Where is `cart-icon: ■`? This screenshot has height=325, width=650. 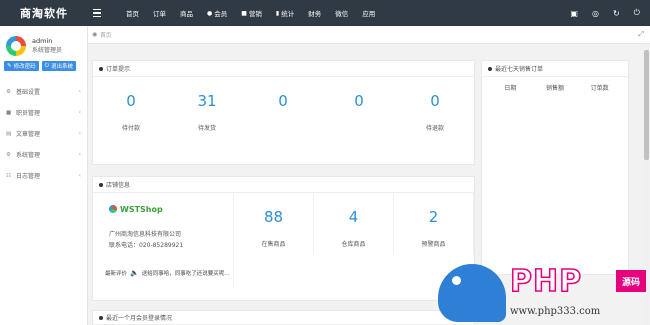 cart-icon: ■ is located at coordinates (244, 13).